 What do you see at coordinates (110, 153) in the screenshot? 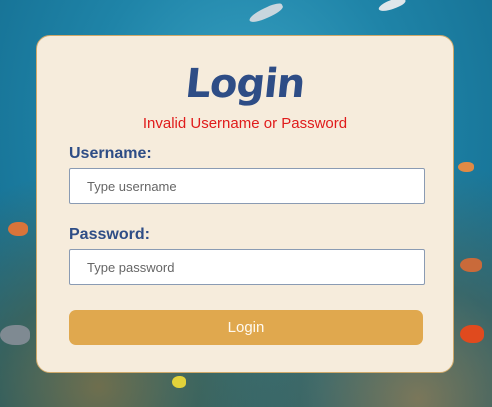
I see `username-label: Username:` at bounding box center [110, 153].